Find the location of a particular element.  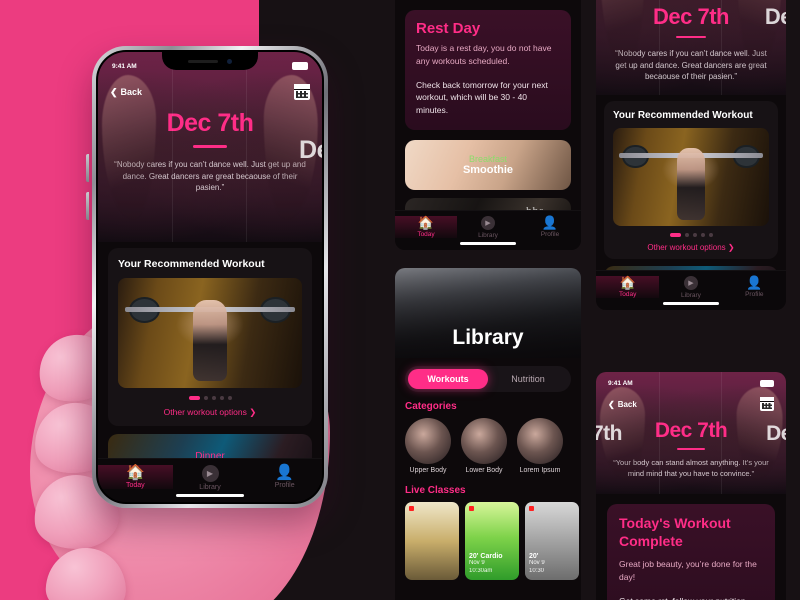

live-class-card: 20' Nov 9 10:30 is located at coordinates (552, 540).